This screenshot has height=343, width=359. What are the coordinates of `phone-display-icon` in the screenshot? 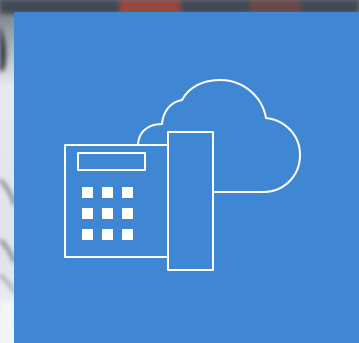 It's located at (111, 161).